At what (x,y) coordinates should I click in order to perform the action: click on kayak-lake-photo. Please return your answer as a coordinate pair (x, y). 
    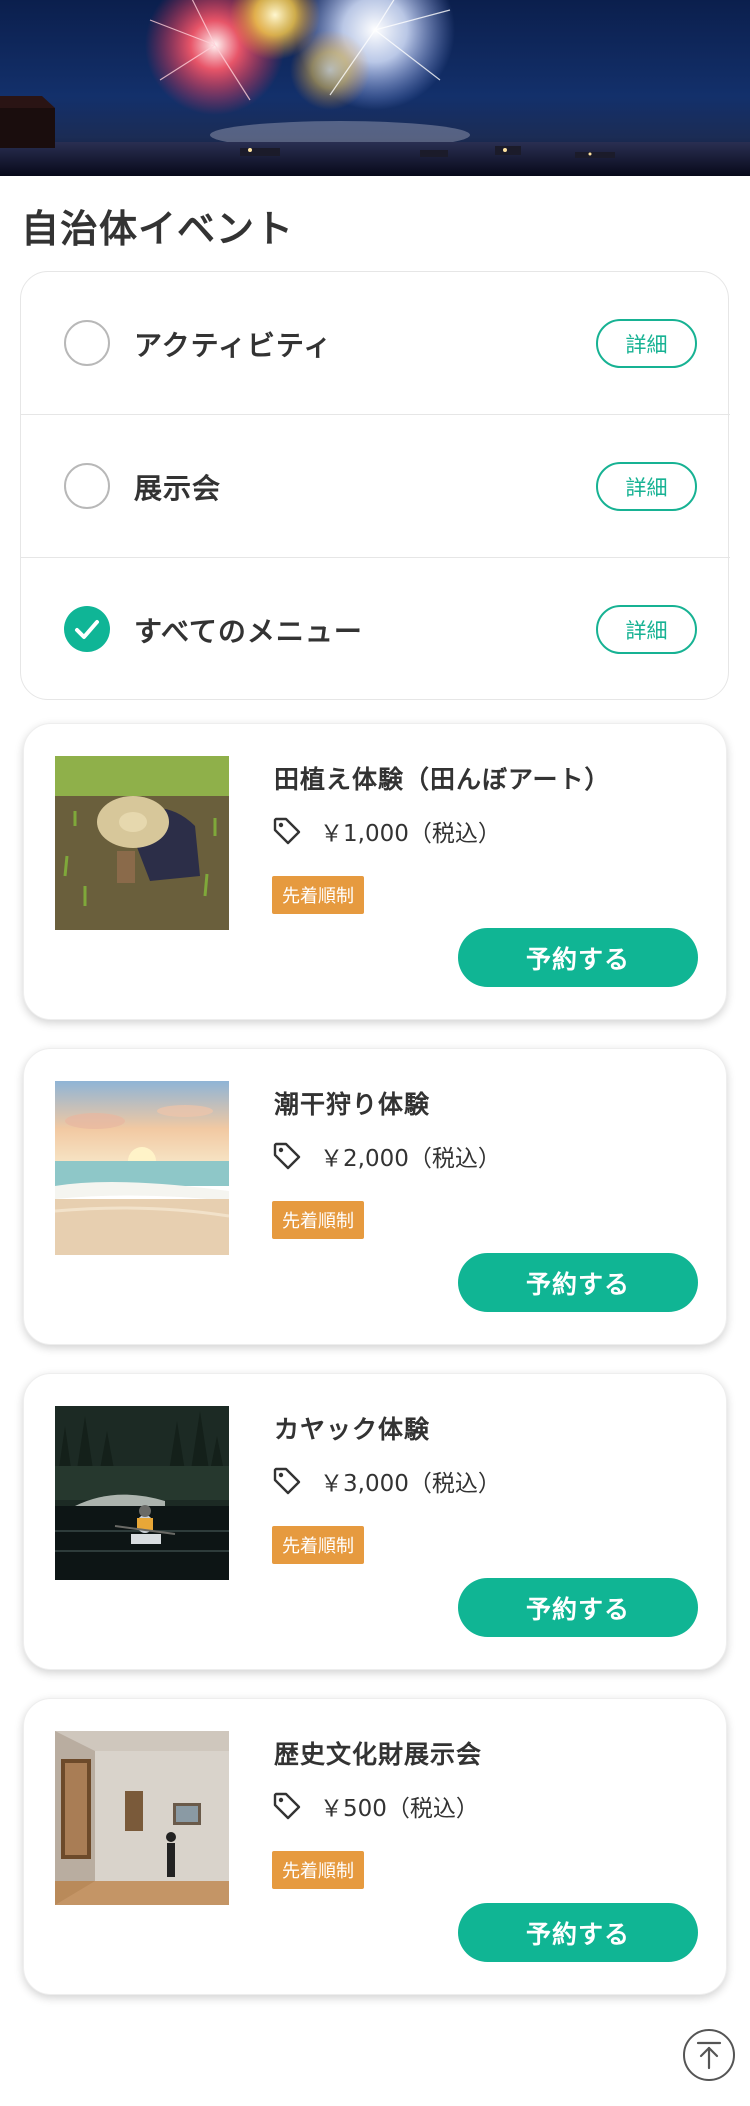
    Looking at the image, I should click on (142, 1493).